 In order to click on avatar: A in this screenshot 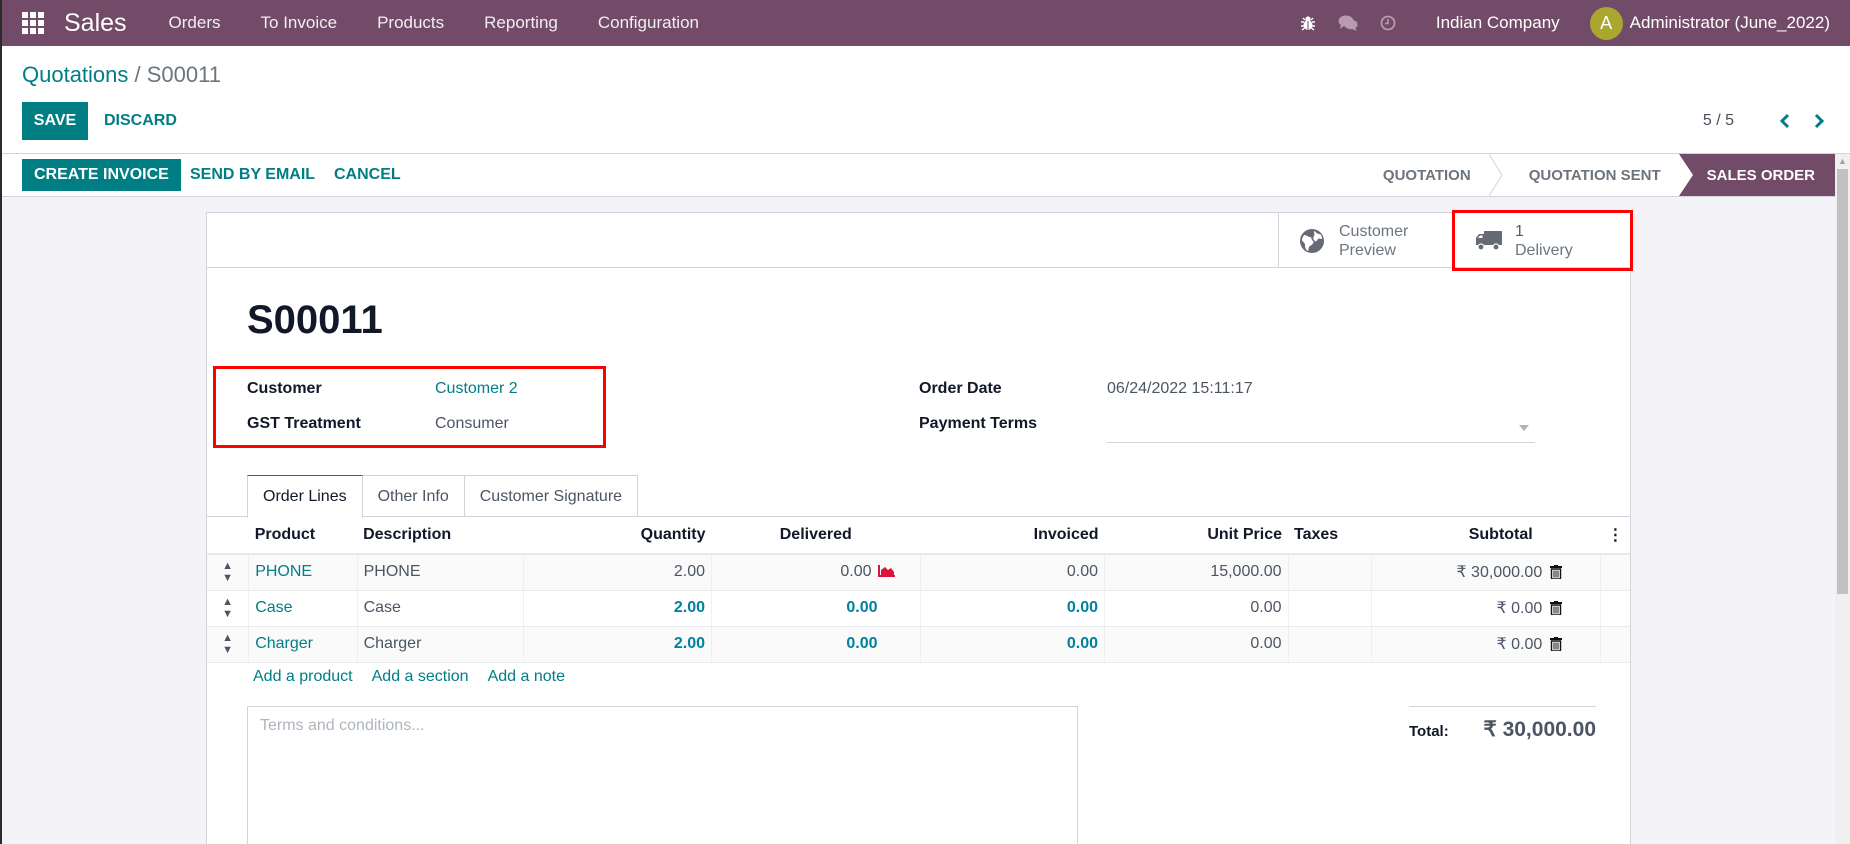, I will do `click(1606, 23)`.